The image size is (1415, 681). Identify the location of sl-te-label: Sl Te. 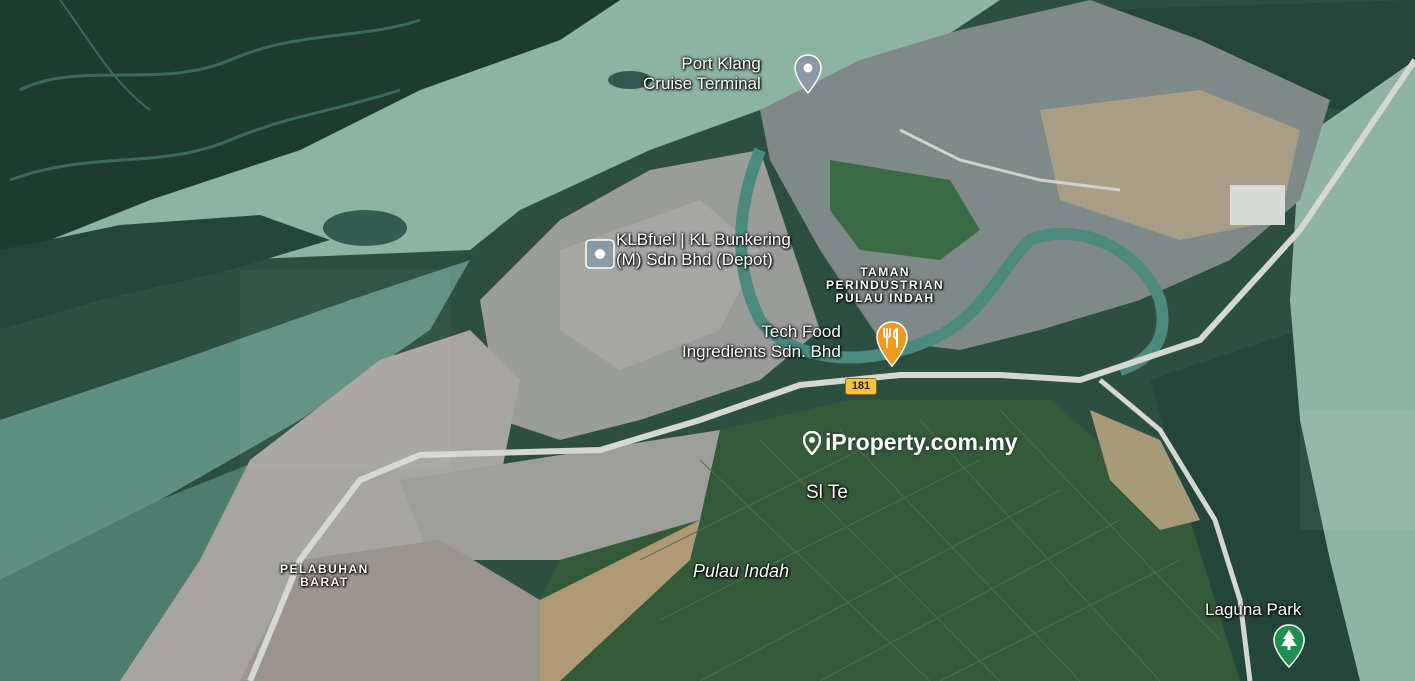
(827, 492).